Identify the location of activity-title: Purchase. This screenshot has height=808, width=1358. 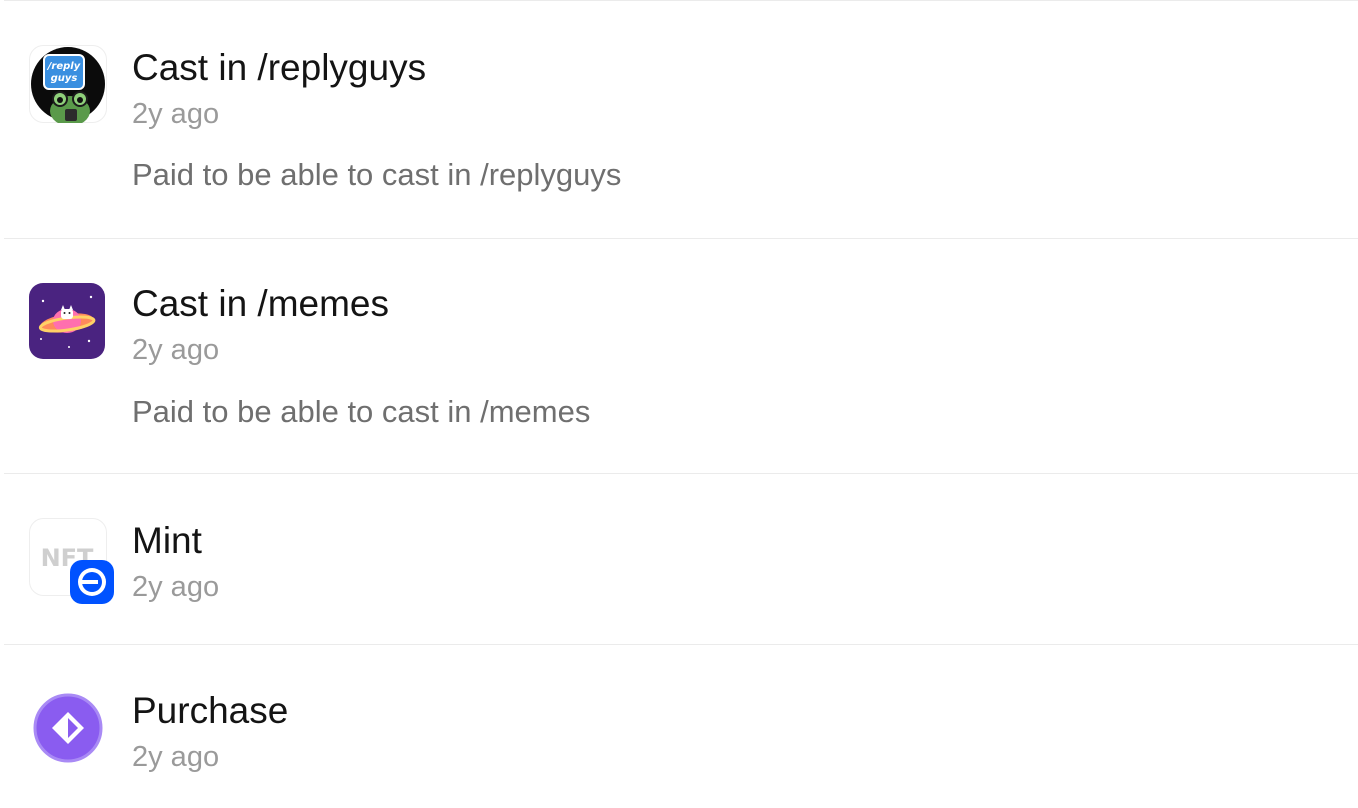
(210, 710).